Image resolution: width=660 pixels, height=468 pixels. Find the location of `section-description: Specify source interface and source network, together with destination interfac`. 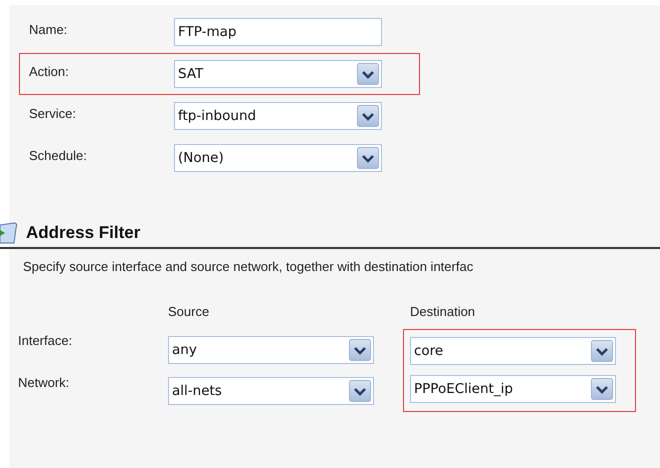

section-description: Specify source interface and source network, together with destination interfac is located at coordinates (248, 266).